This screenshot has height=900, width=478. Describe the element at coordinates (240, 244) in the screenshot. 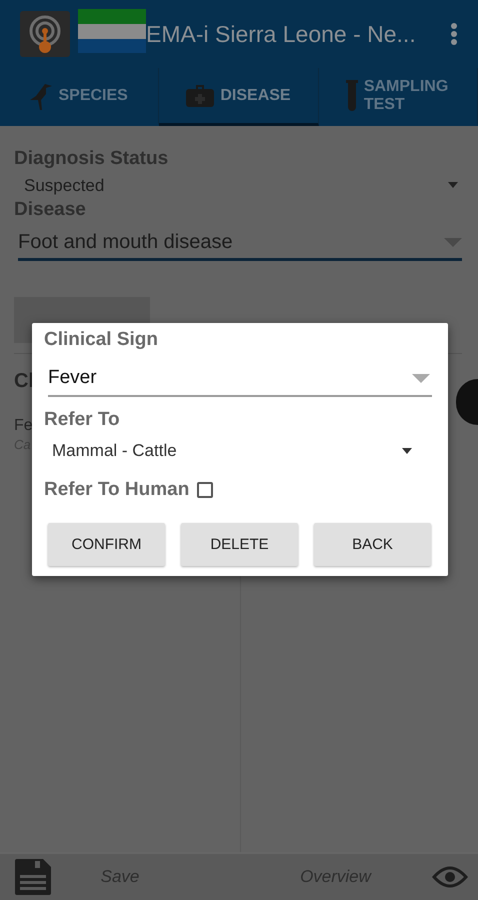

I see `disease-dropdown: Foot and mouth disease` at that location.